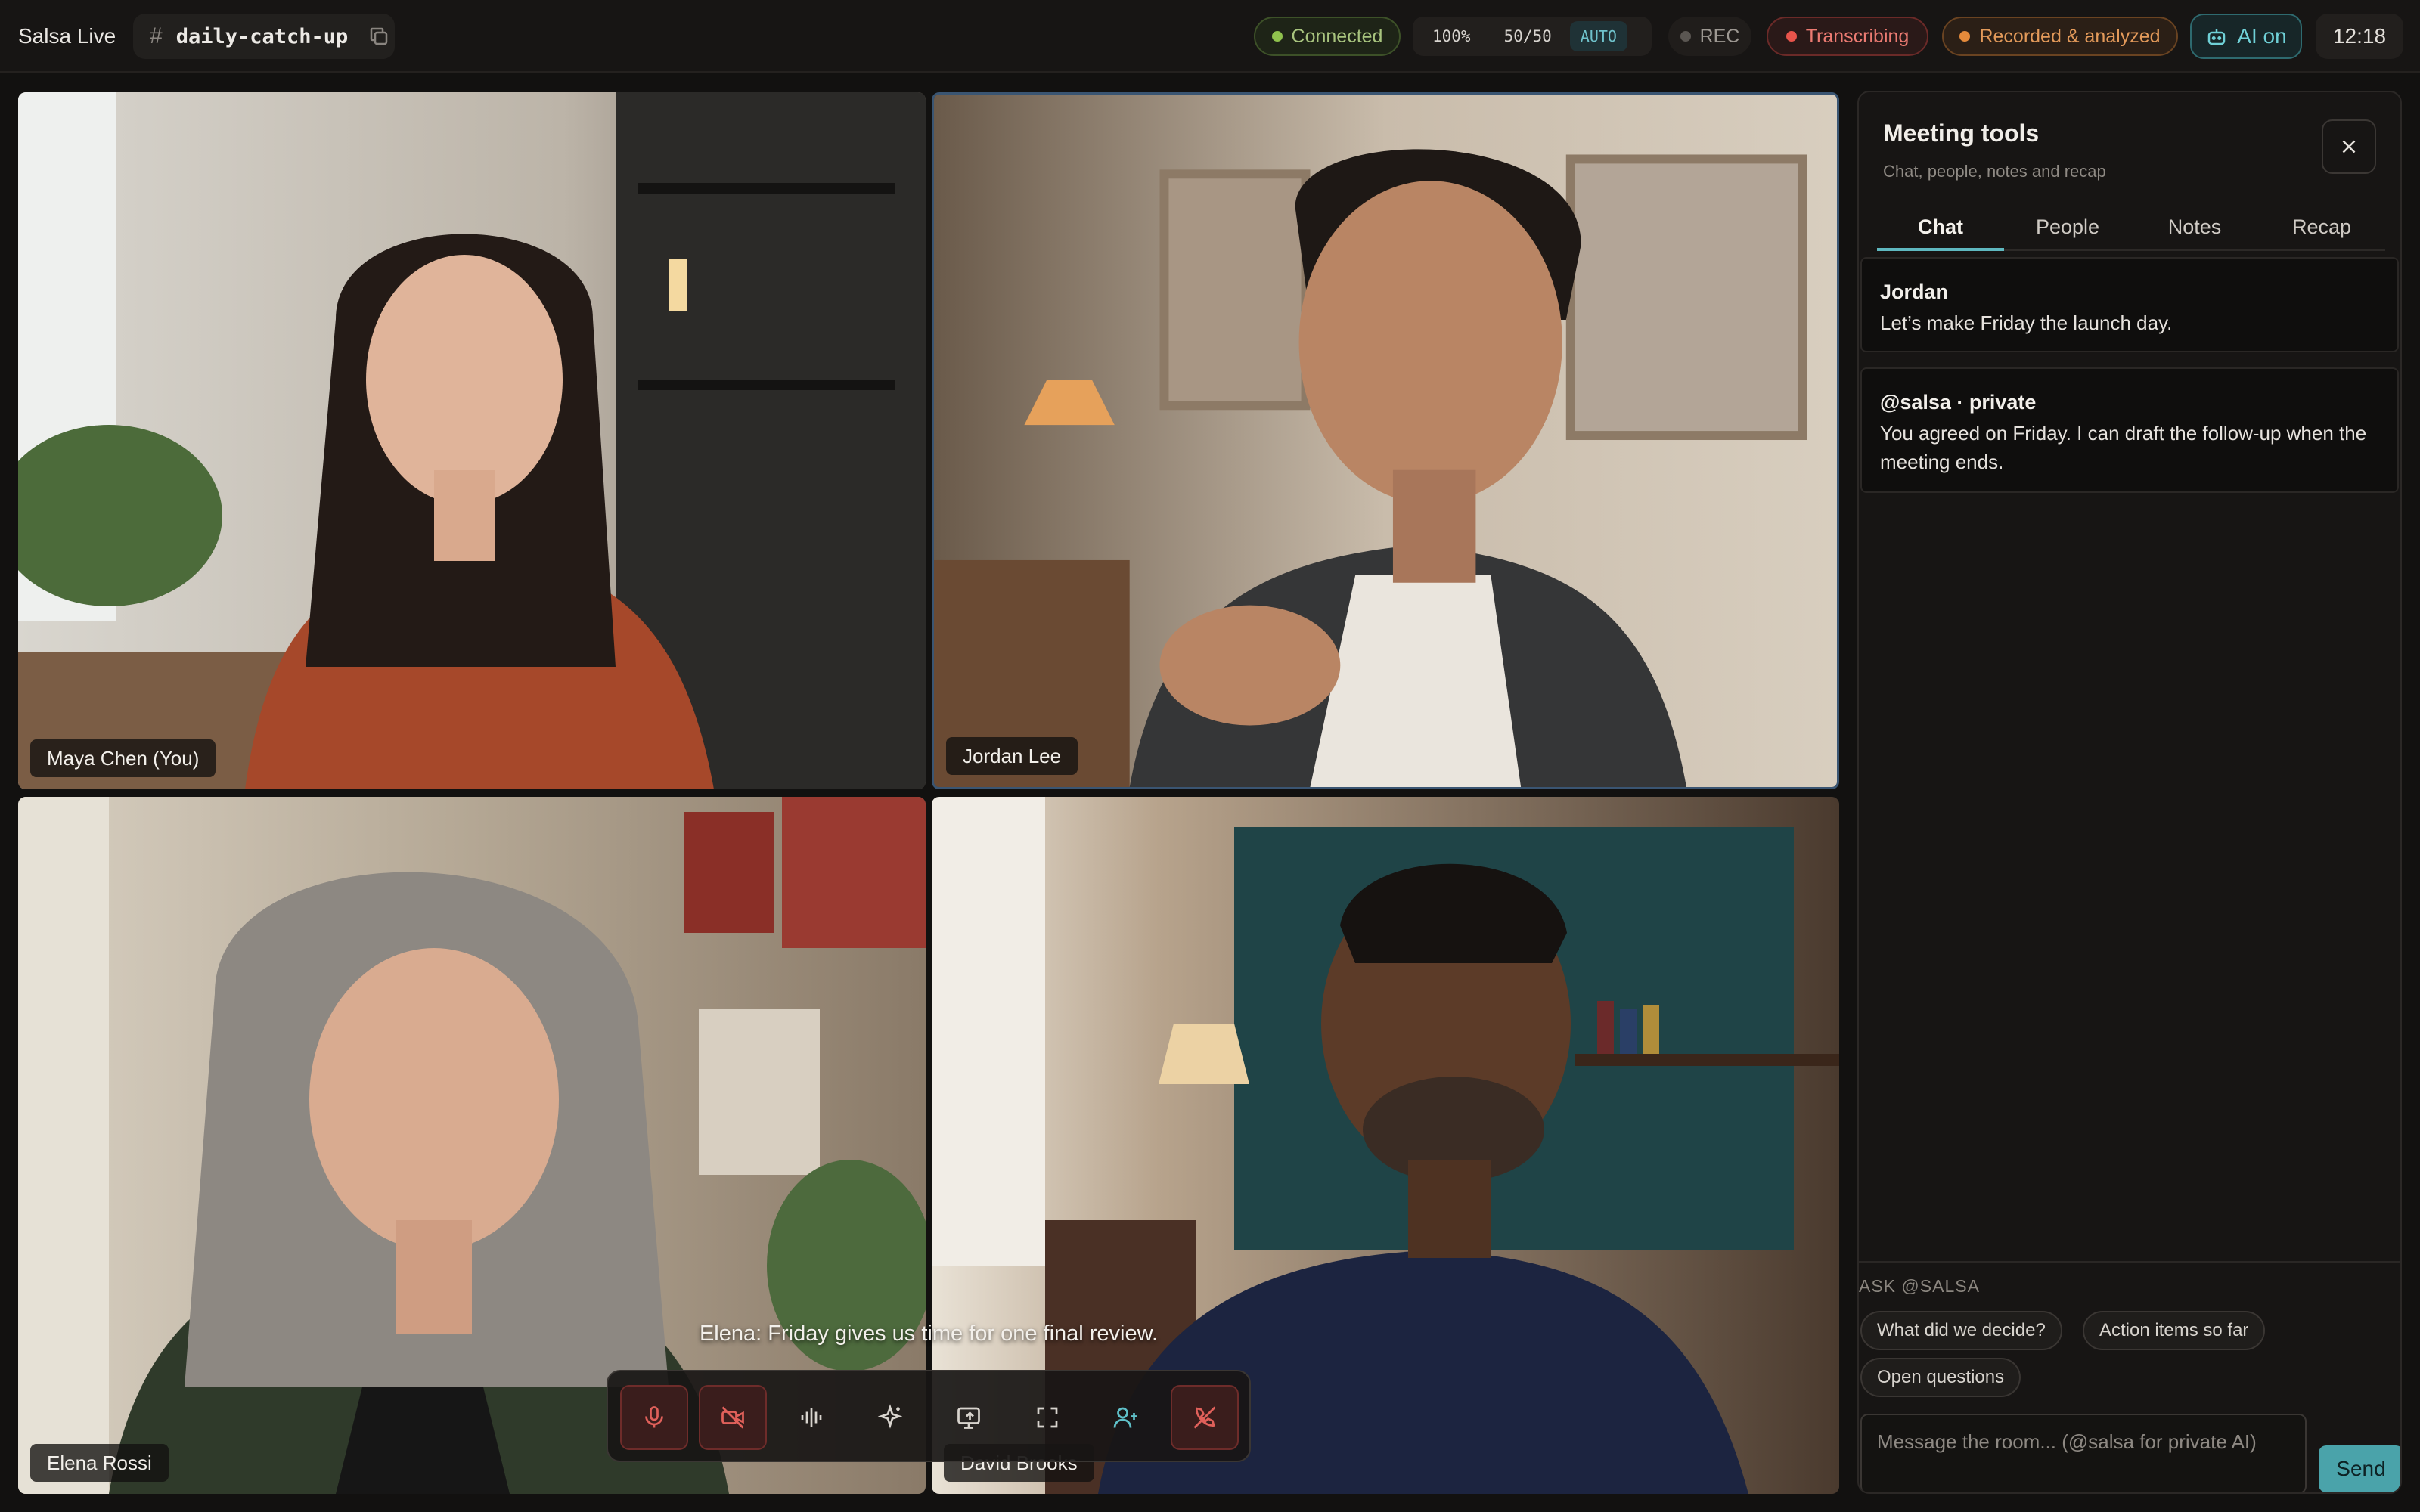 This screenshot has height=1512, width=2420. I want to click on connection-status-badge: Connected, so click(1327, 36).